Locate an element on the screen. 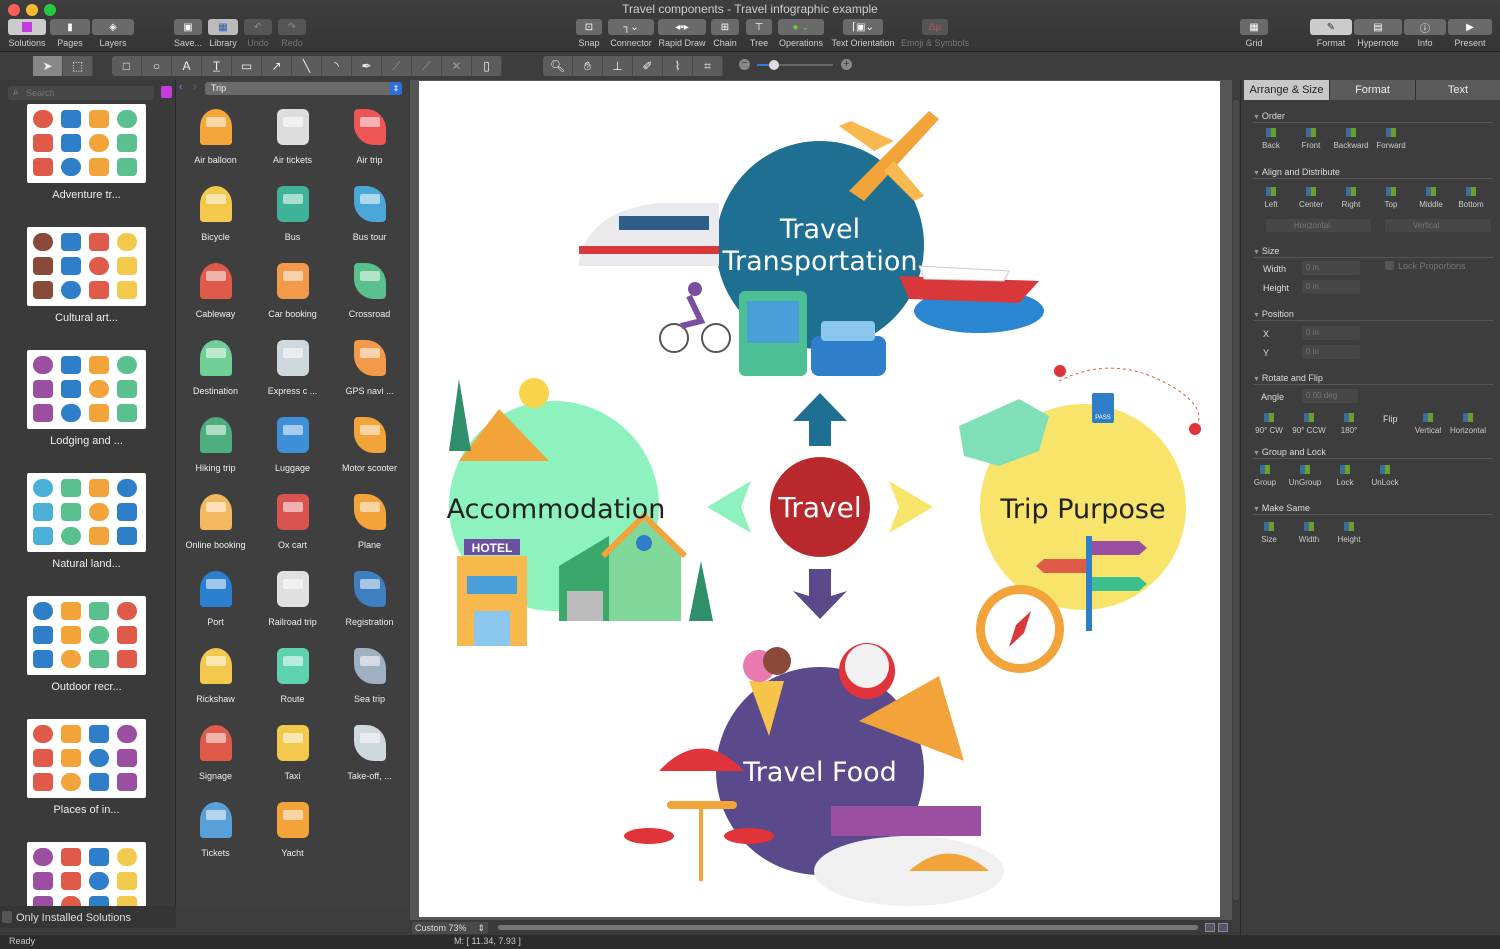 The image size is (1500, 949). present-button: ▶ Present is located at coordinates (1470, 33).